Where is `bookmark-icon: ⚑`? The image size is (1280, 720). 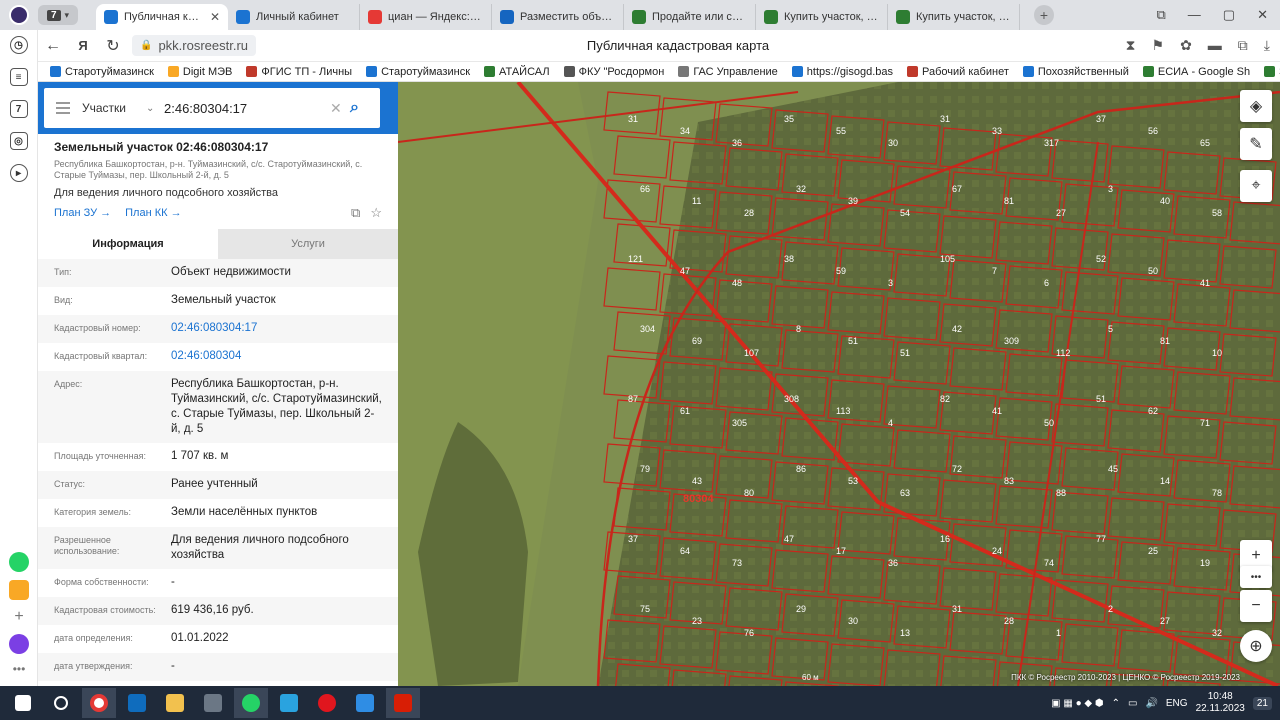
bookmark-icon: ⚑ is located at coordinates (1158, 45).